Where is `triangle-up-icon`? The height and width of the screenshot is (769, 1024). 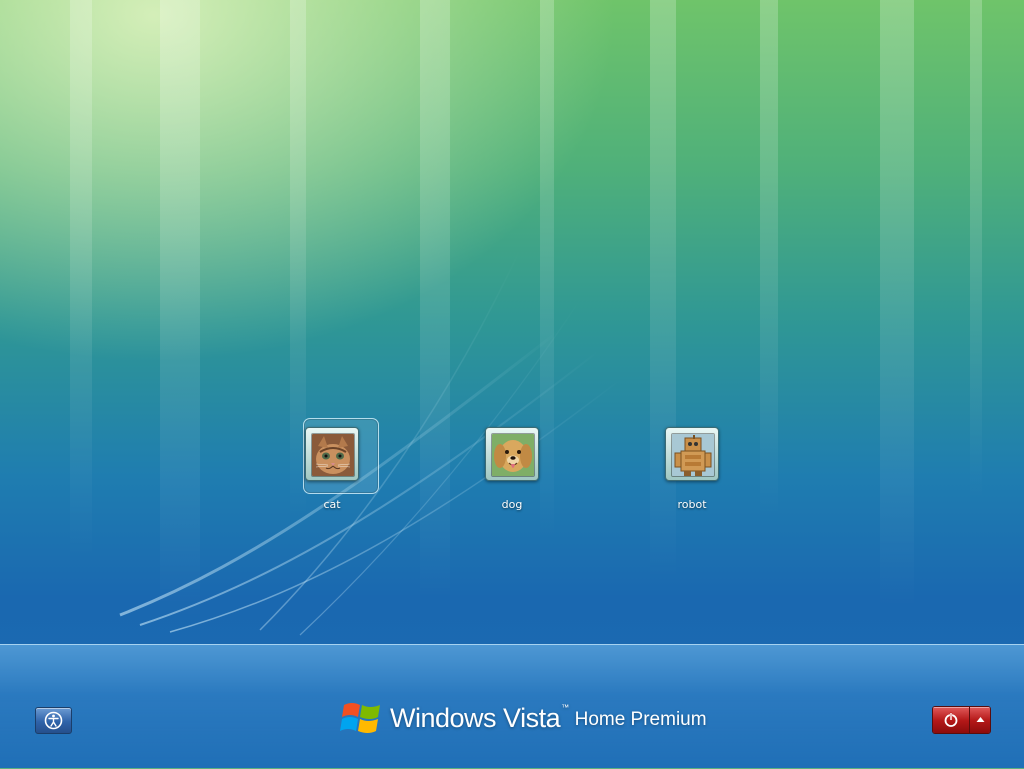
triangle-up-icon is located at coordinates (980, 719).